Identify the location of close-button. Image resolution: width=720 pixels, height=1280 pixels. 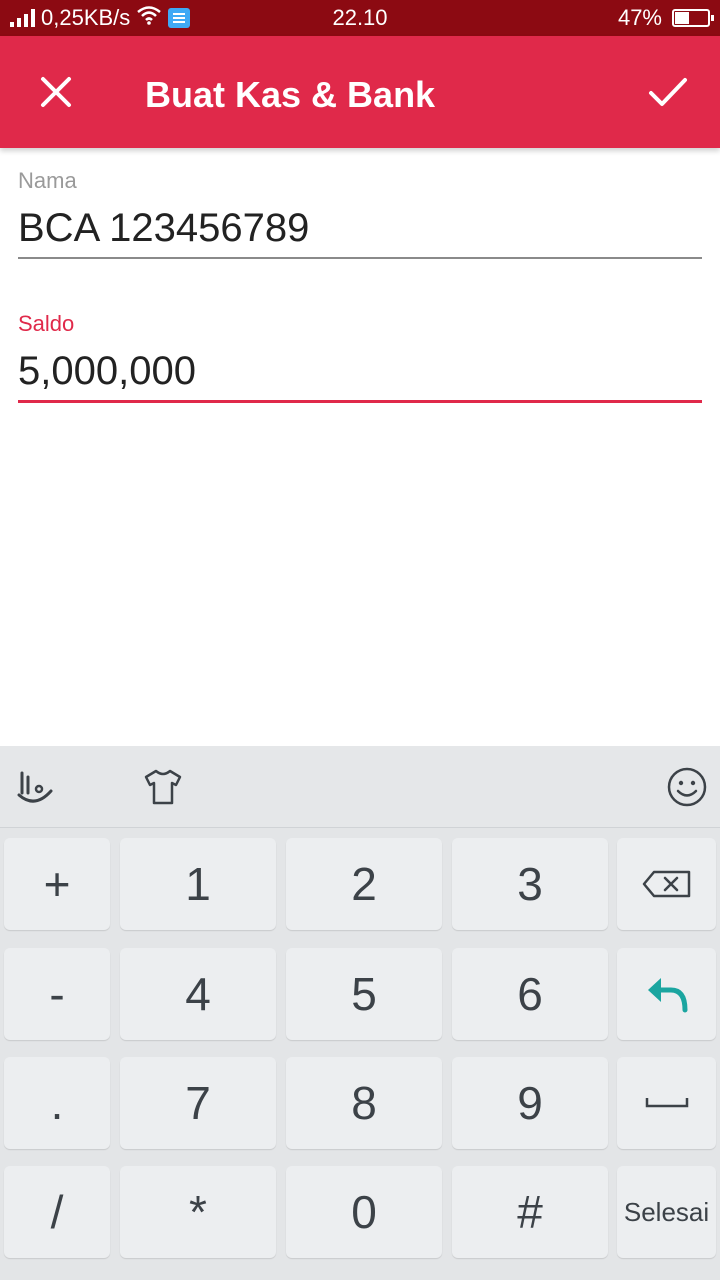
(56, 92).